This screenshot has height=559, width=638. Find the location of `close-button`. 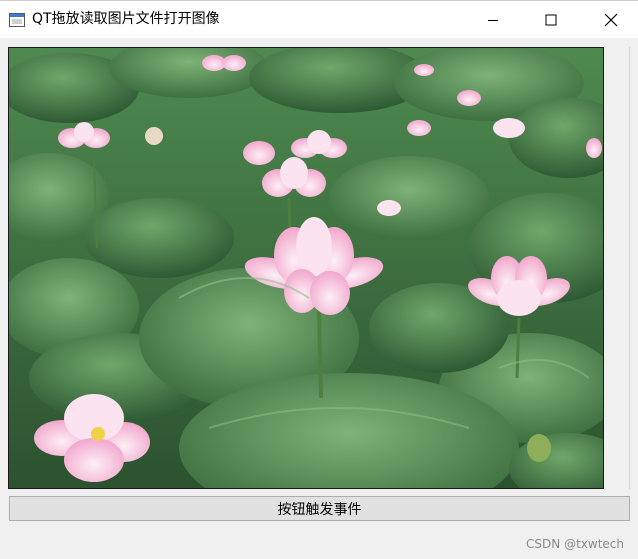

close-button is located at coordinates (611, 19).